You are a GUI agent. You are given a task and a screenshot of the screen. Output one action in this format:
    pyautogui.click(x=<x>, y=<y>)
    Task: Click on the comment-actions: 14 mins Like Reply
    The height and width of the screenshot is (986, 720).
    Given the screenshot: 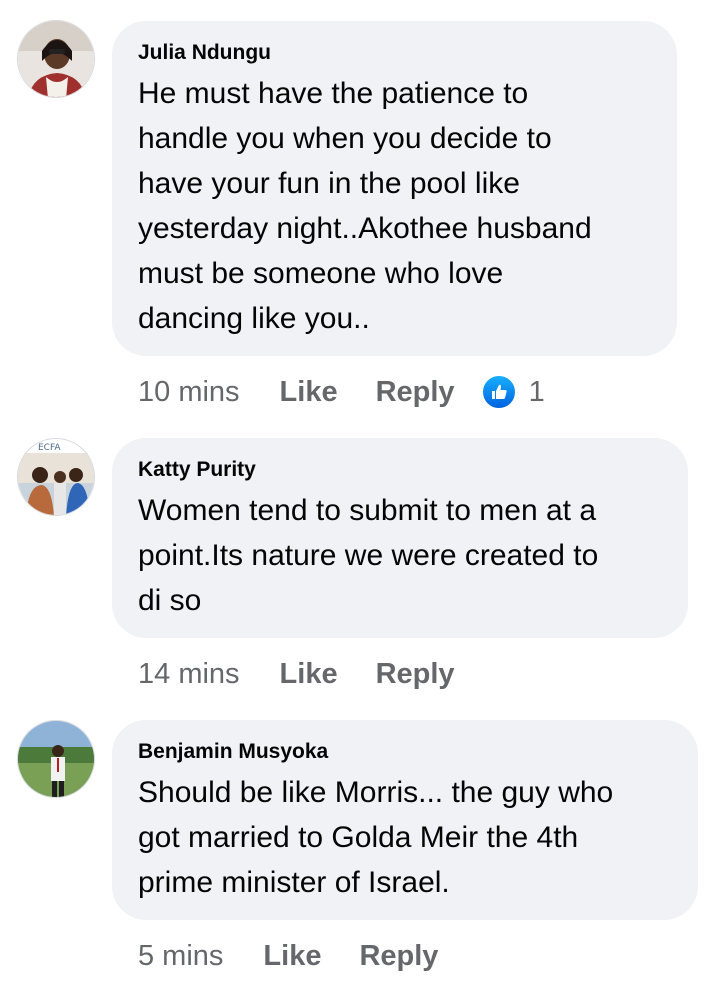 What is the action you would take?
    pyautogui.click(x=315, y=674)
    